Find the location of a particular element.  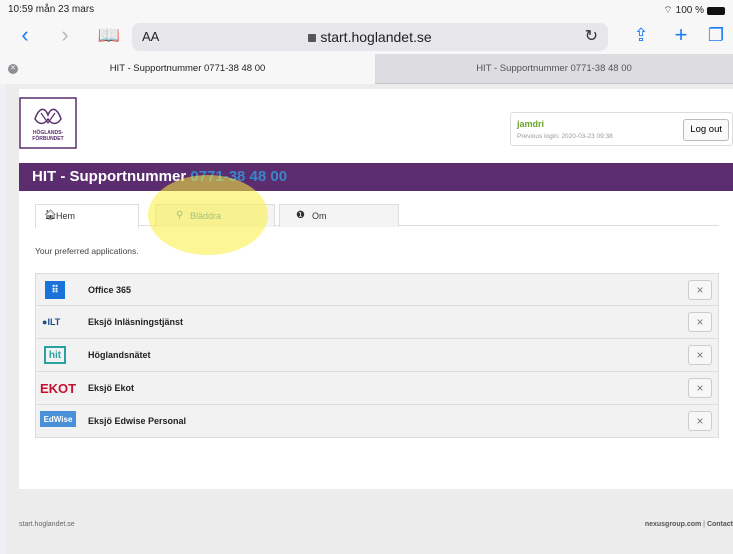

browser-toolbar: ‹ › 📖 AA start.hoglandet.se ↻ ⇪ + ❐ is located at coordinates (366, 36).